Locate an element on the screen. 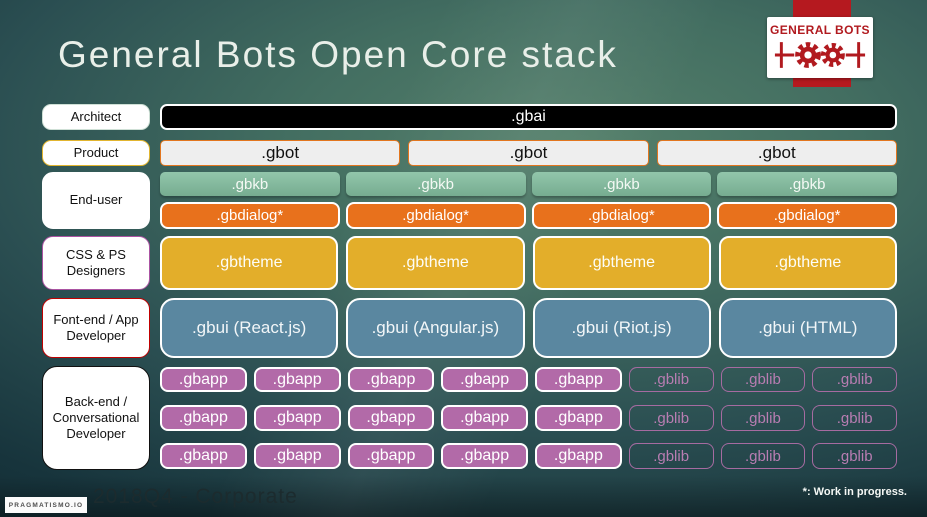 This screenshot has height=517, width=927. footer-brand-badge: PRAGMATISMO.IO is located at coordinates (46, 505).